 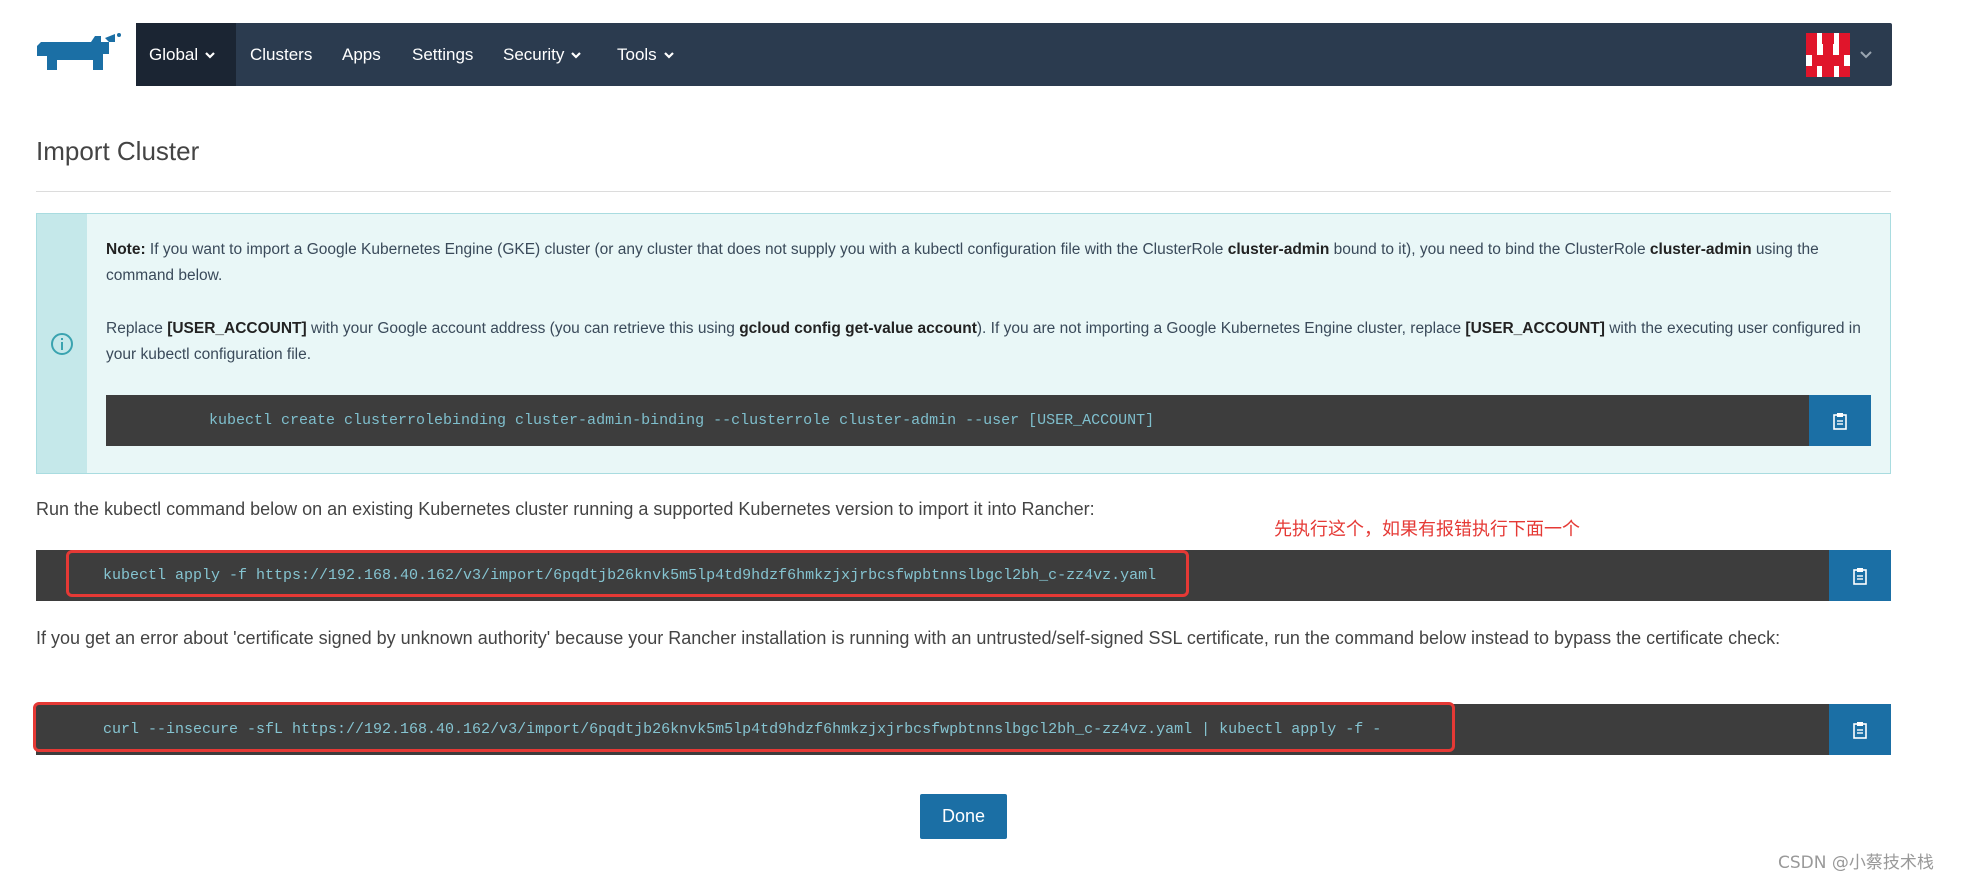 I want to click on nav-global-label: Global, so click(x=174, y=54).